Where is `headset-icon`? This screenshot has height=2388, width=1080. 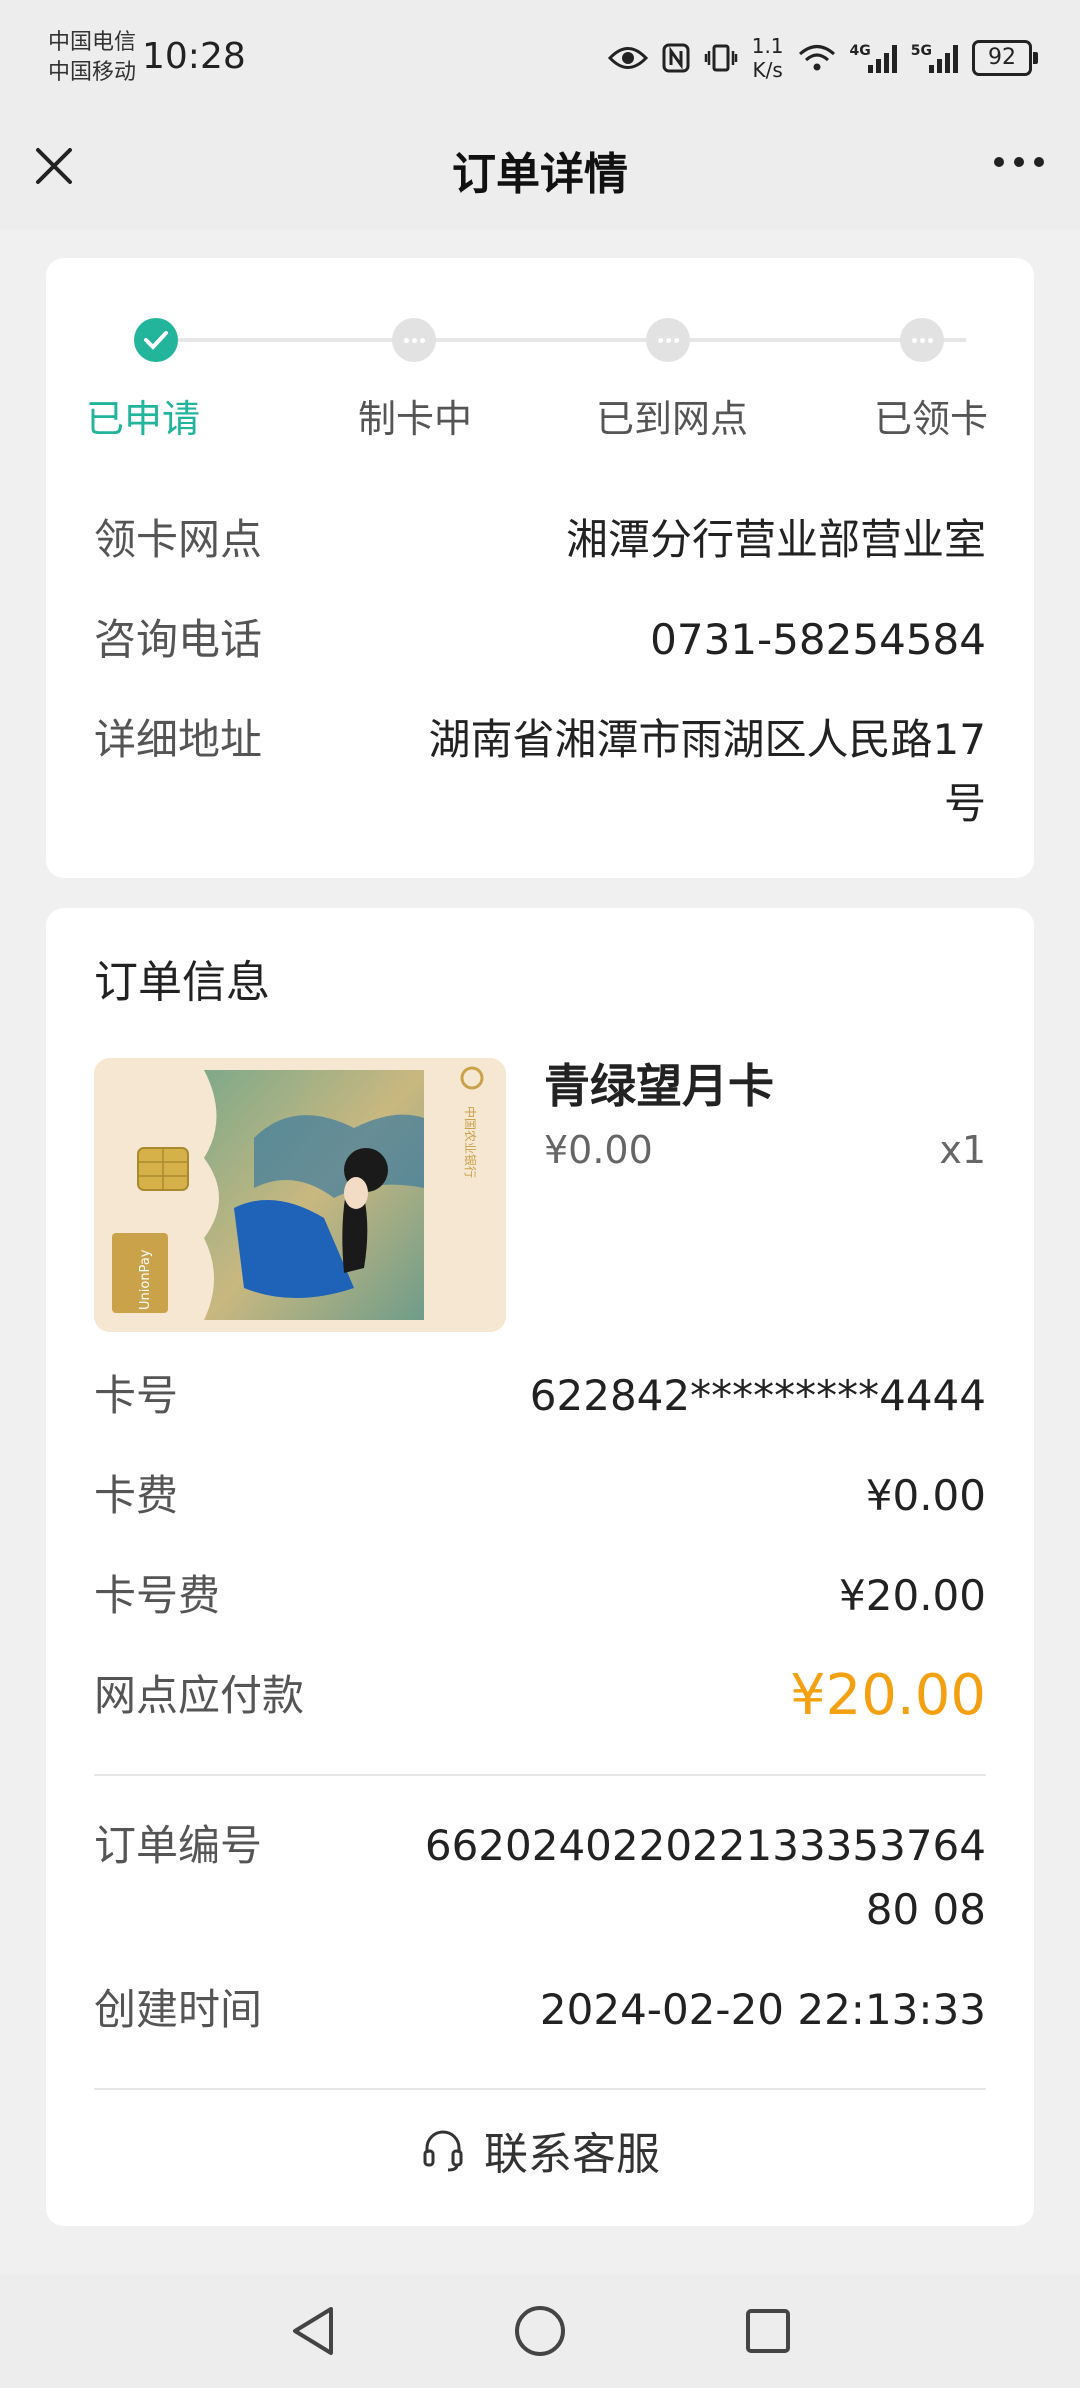
headset-icon is located at coordinates (443, 2151).